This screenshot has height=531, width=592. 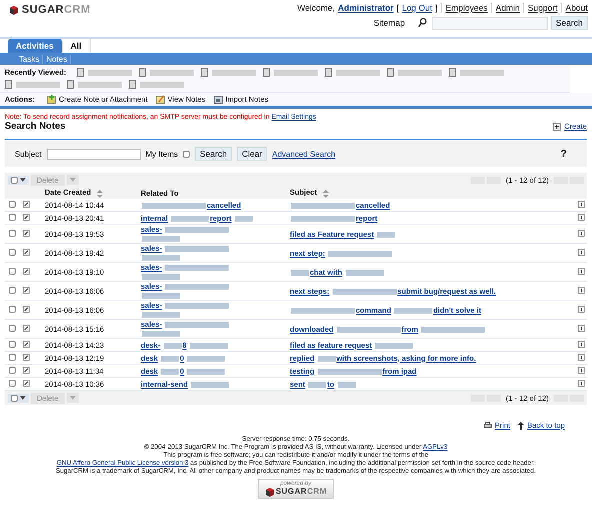 I want to click on import-icon, so click(x=218, y=99).